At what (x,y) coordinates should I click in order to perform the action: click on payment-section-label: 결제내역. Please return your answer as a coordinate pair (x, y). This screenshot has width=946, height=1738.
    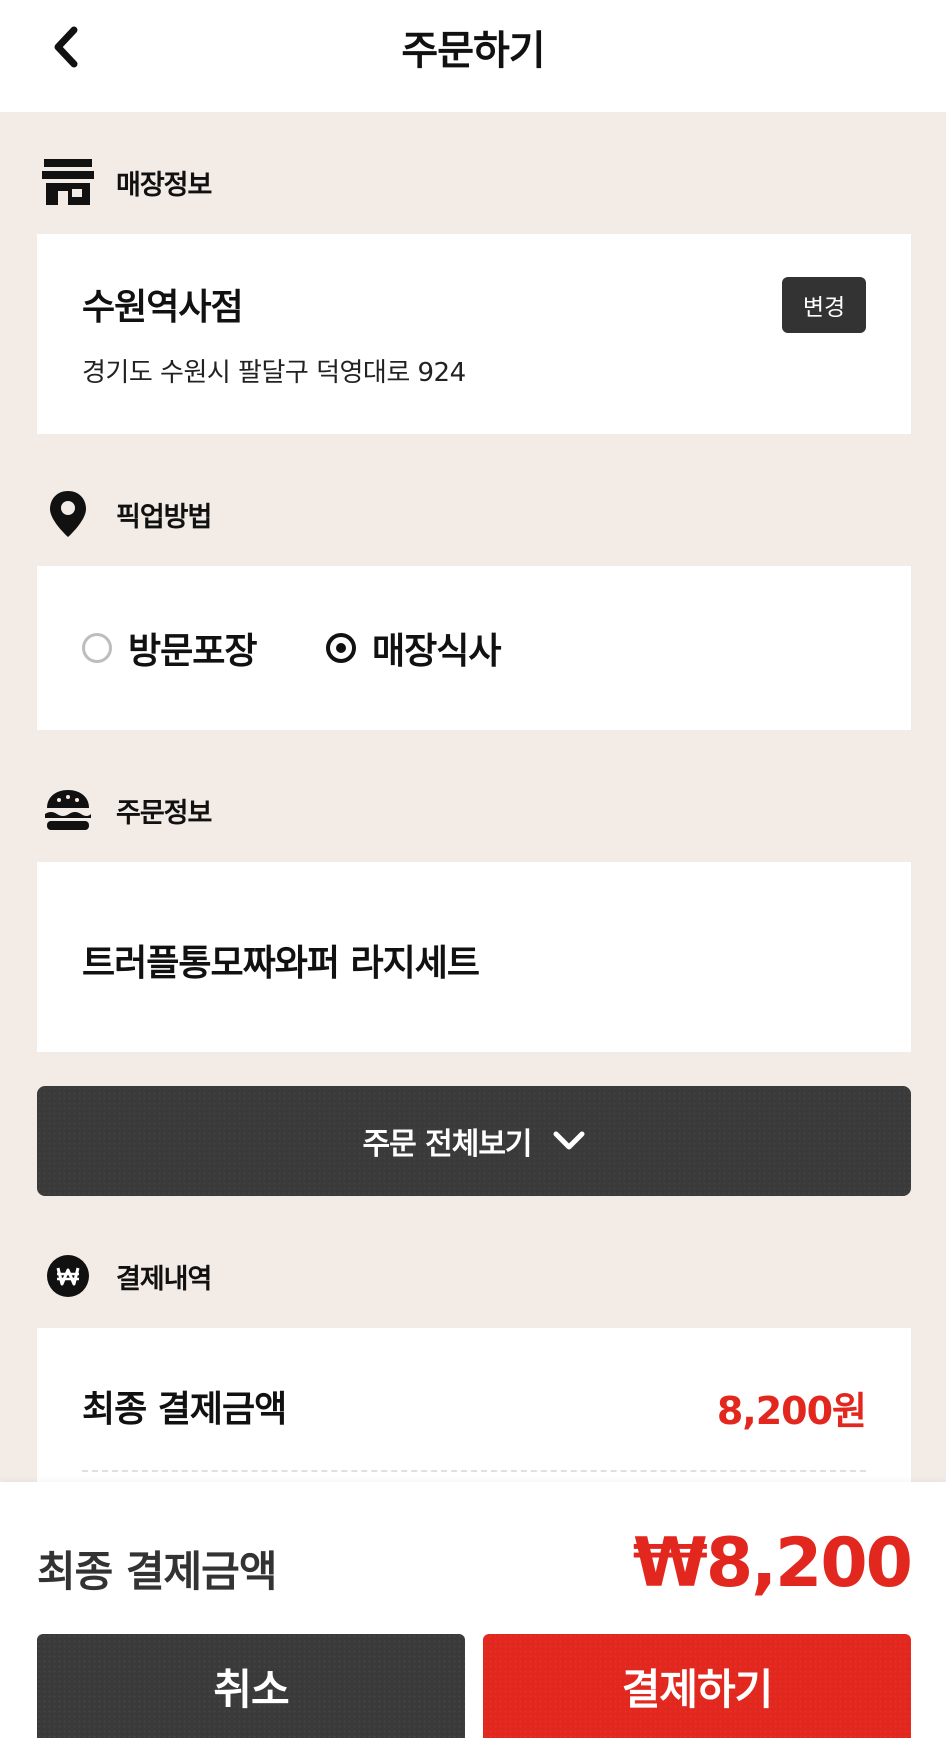
    Looking at the image, I should click on (164, 1279).